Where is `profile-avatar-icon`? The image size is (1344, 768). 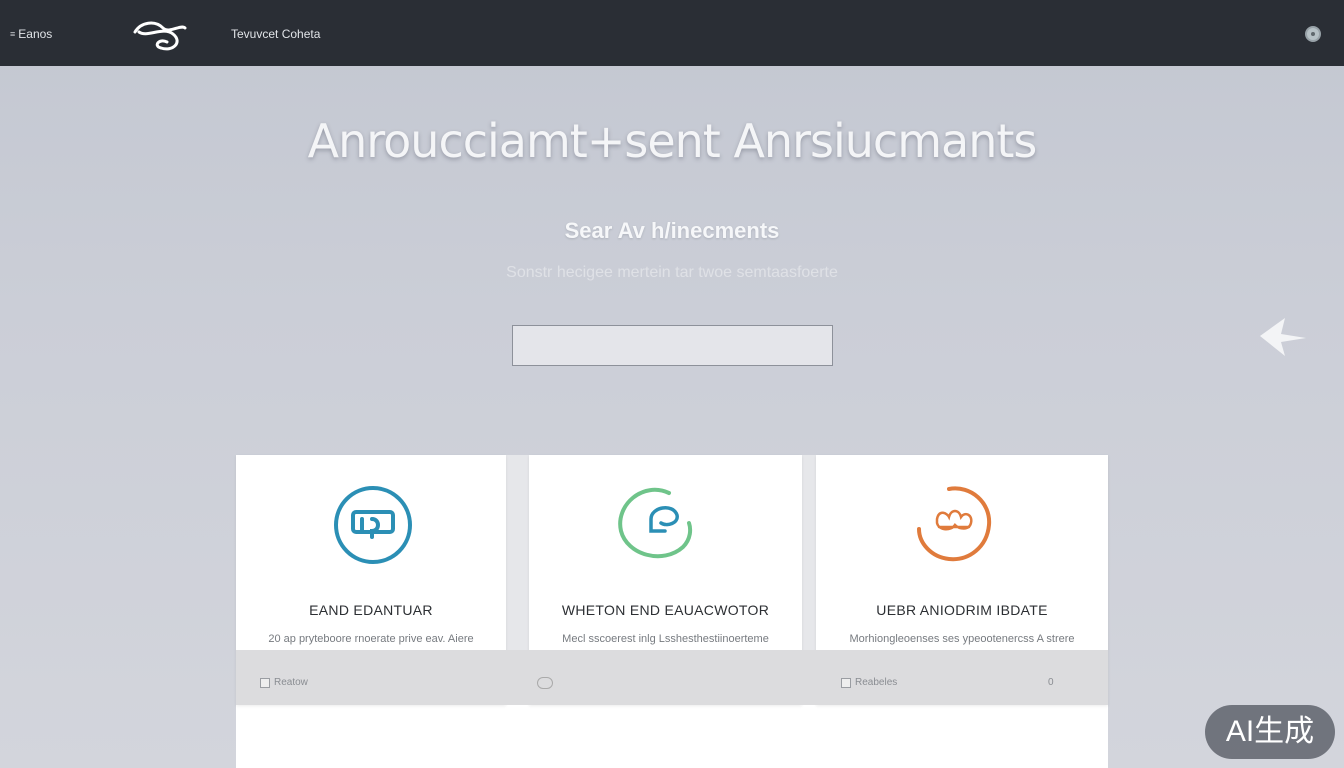
profile-avatar-icon is located at coordinates (1313, 34).